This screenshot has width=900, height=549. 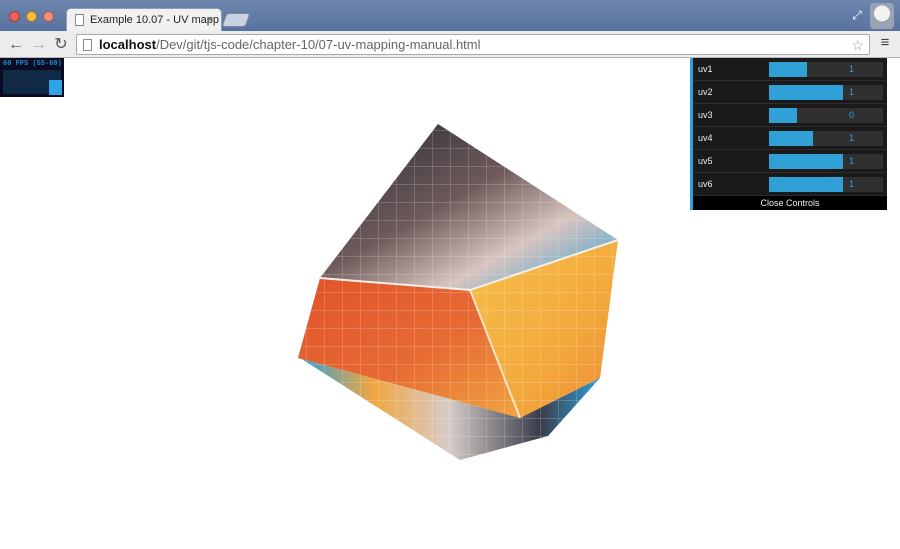 What do you see at coordinates (790, 203) in the screenshot?
I see `close-controls-button: Close Controls` at bounding box center [790, 203].